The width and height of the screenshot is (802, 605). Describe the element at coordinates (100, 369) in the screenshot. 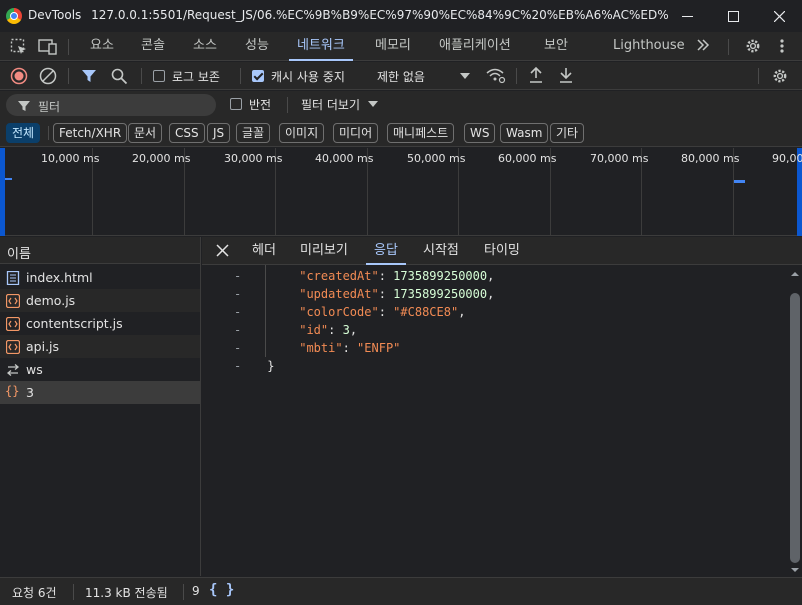

I see `request-row: ws` at that location.